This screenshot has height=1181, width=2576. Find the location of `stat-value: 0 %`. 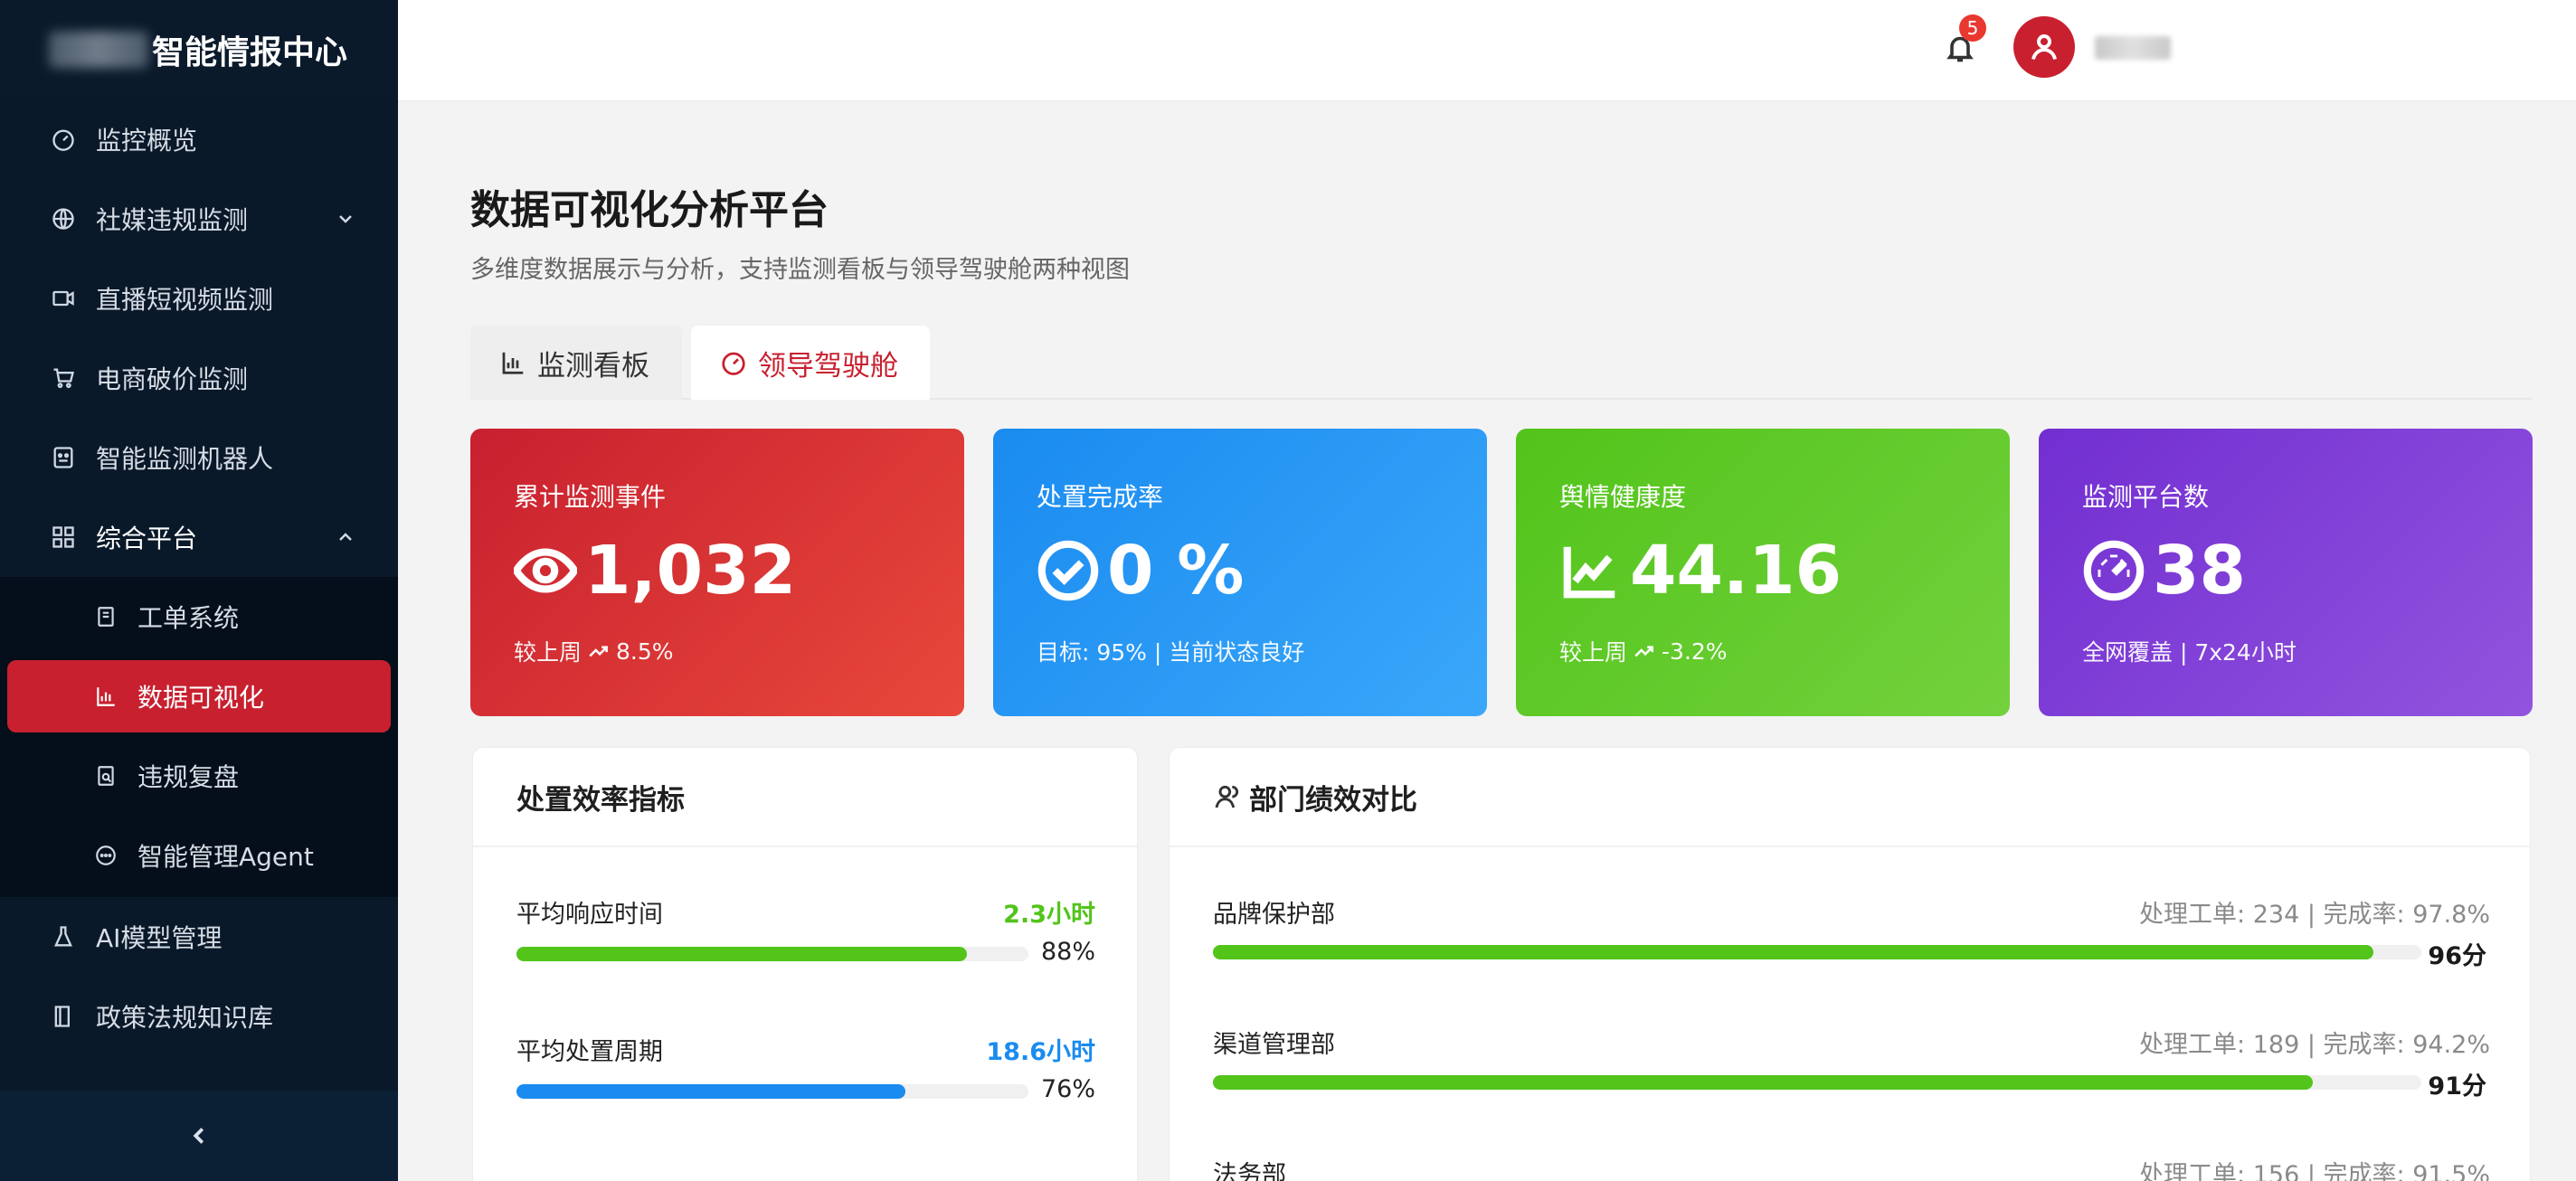

stat-value: 0 % is located at coordinates (1176, 570).